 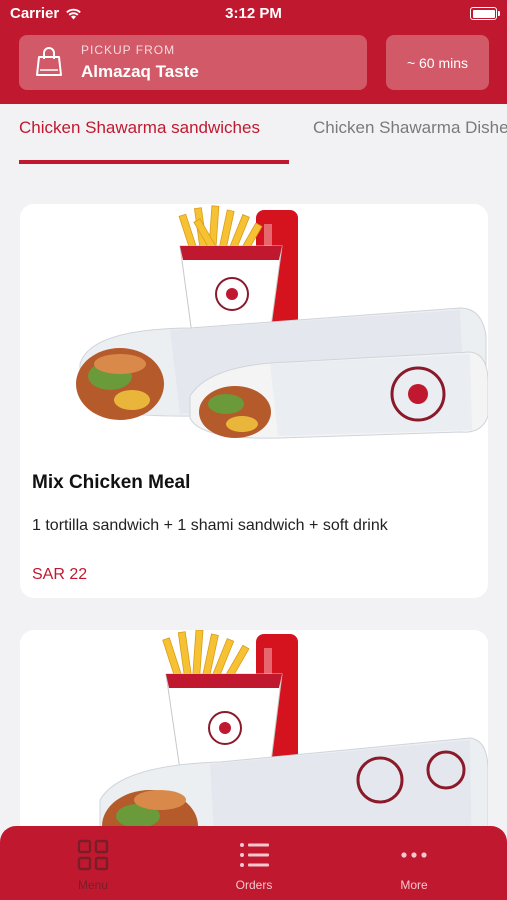 I want to click on nav-more: More, so click(x=414, y=868).